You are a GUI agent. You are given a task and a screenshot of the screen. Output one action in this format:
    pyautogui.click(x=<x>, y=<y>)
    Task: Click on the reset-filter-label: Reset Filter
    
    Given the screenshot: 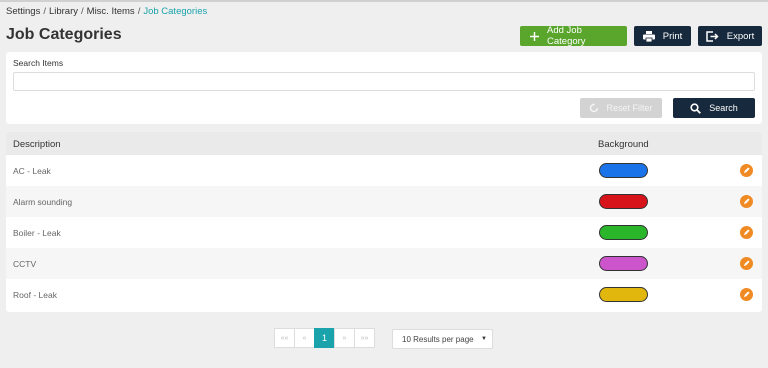 What is the action you would take?
    pyautogui.click(x=629, y=108)
    